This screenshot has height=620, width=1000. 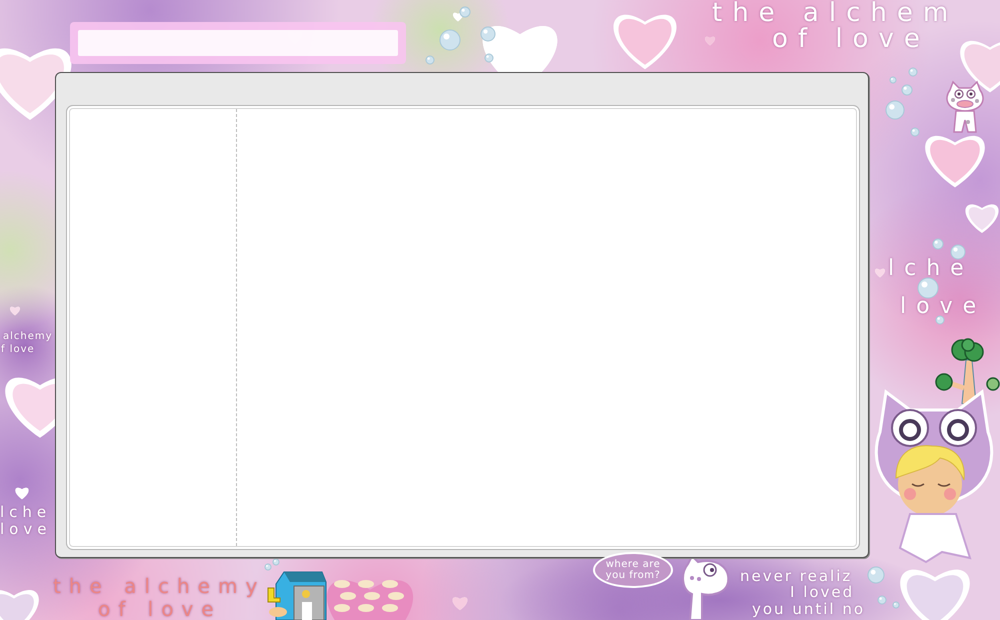 What do you see at coordinates (965, 108) in the screenshot?
I see `cat-drawing` at bounding box center [965, 108].